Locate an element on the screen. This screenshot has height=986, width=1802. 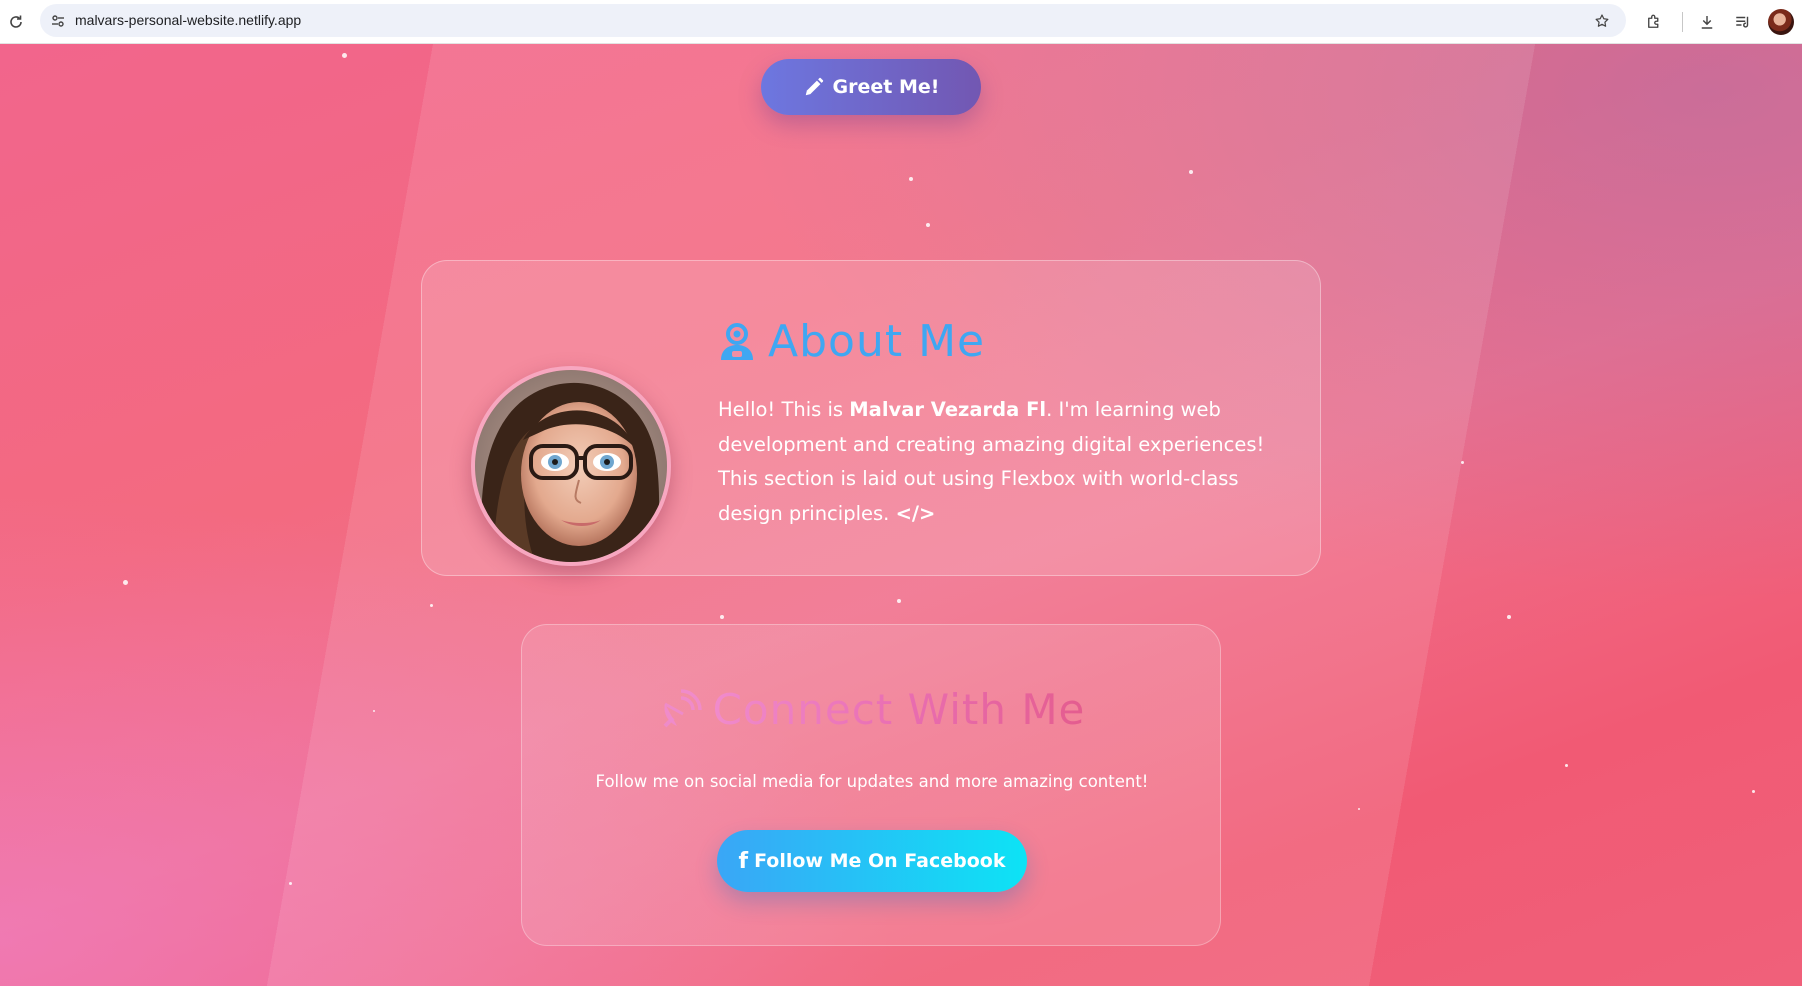
author-name: Malvar Vezarda Fl is located at coordinates (948, 409).